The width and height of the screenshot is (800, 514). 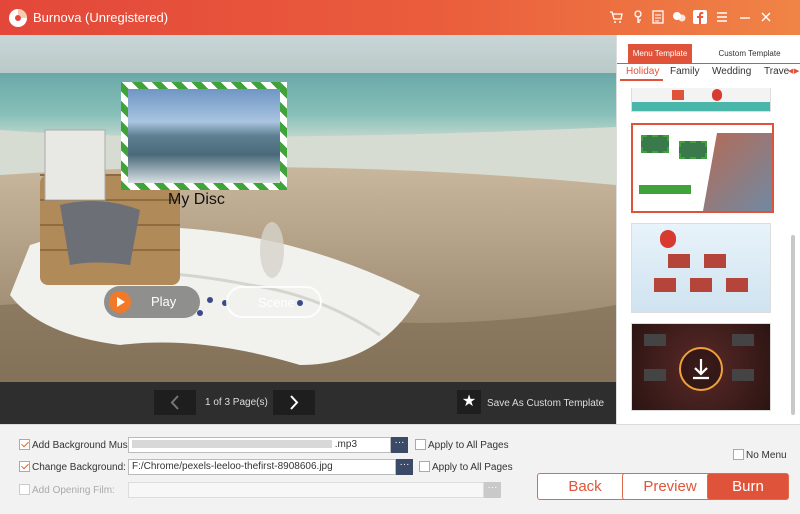 What do you see at coordinates (731, 71) in the screenshot?
I see `category-wedding: Wedding` at bounding box center [731, 71].